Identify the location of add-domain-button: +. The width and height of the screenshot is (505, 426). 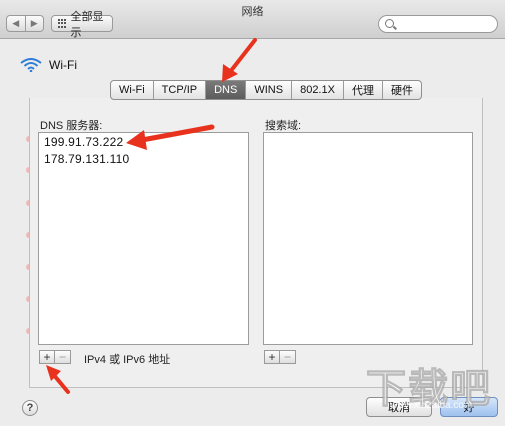
(272, 357).